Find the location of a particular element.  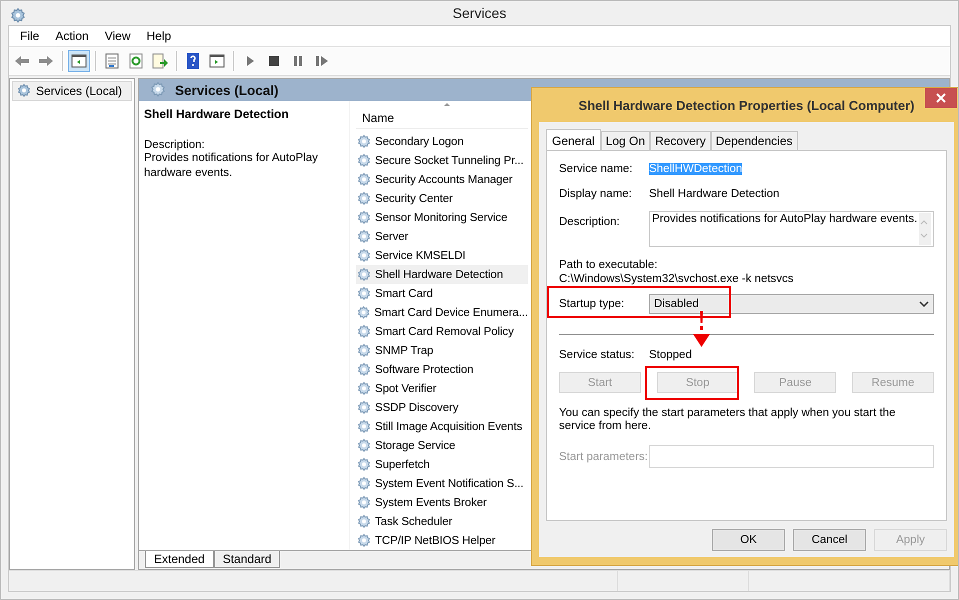

service-row: Superfetch is located at coordinates (442, 464).